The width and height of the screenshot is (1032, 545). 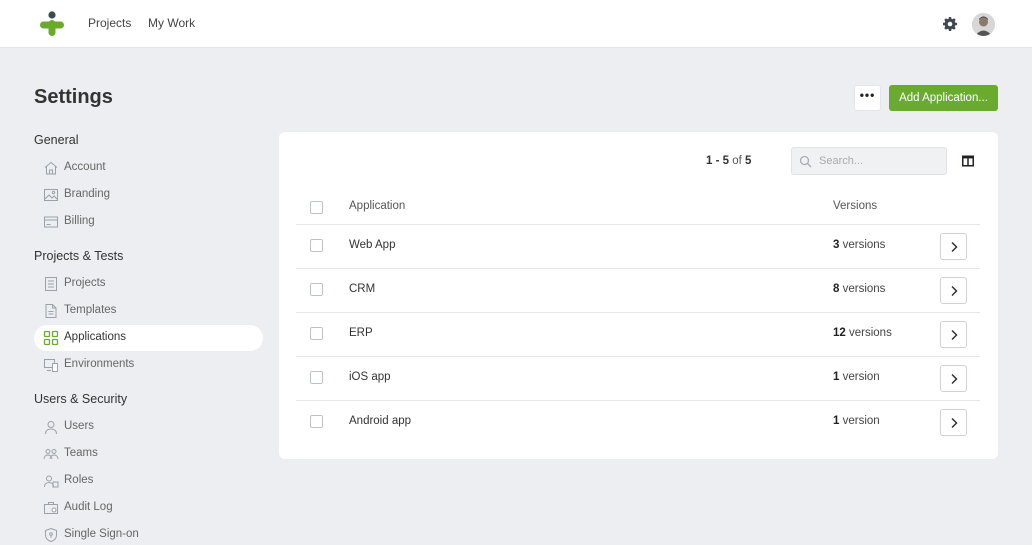 I want to click on sidebar-item-label: Applications, so click(x=95, y=337).